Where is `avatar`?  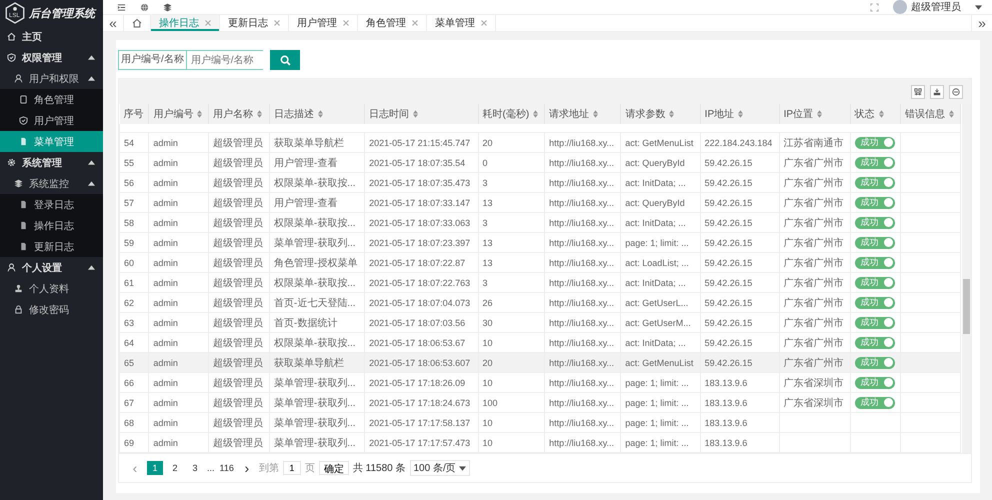 avatar is located at coordinates (900, 7).